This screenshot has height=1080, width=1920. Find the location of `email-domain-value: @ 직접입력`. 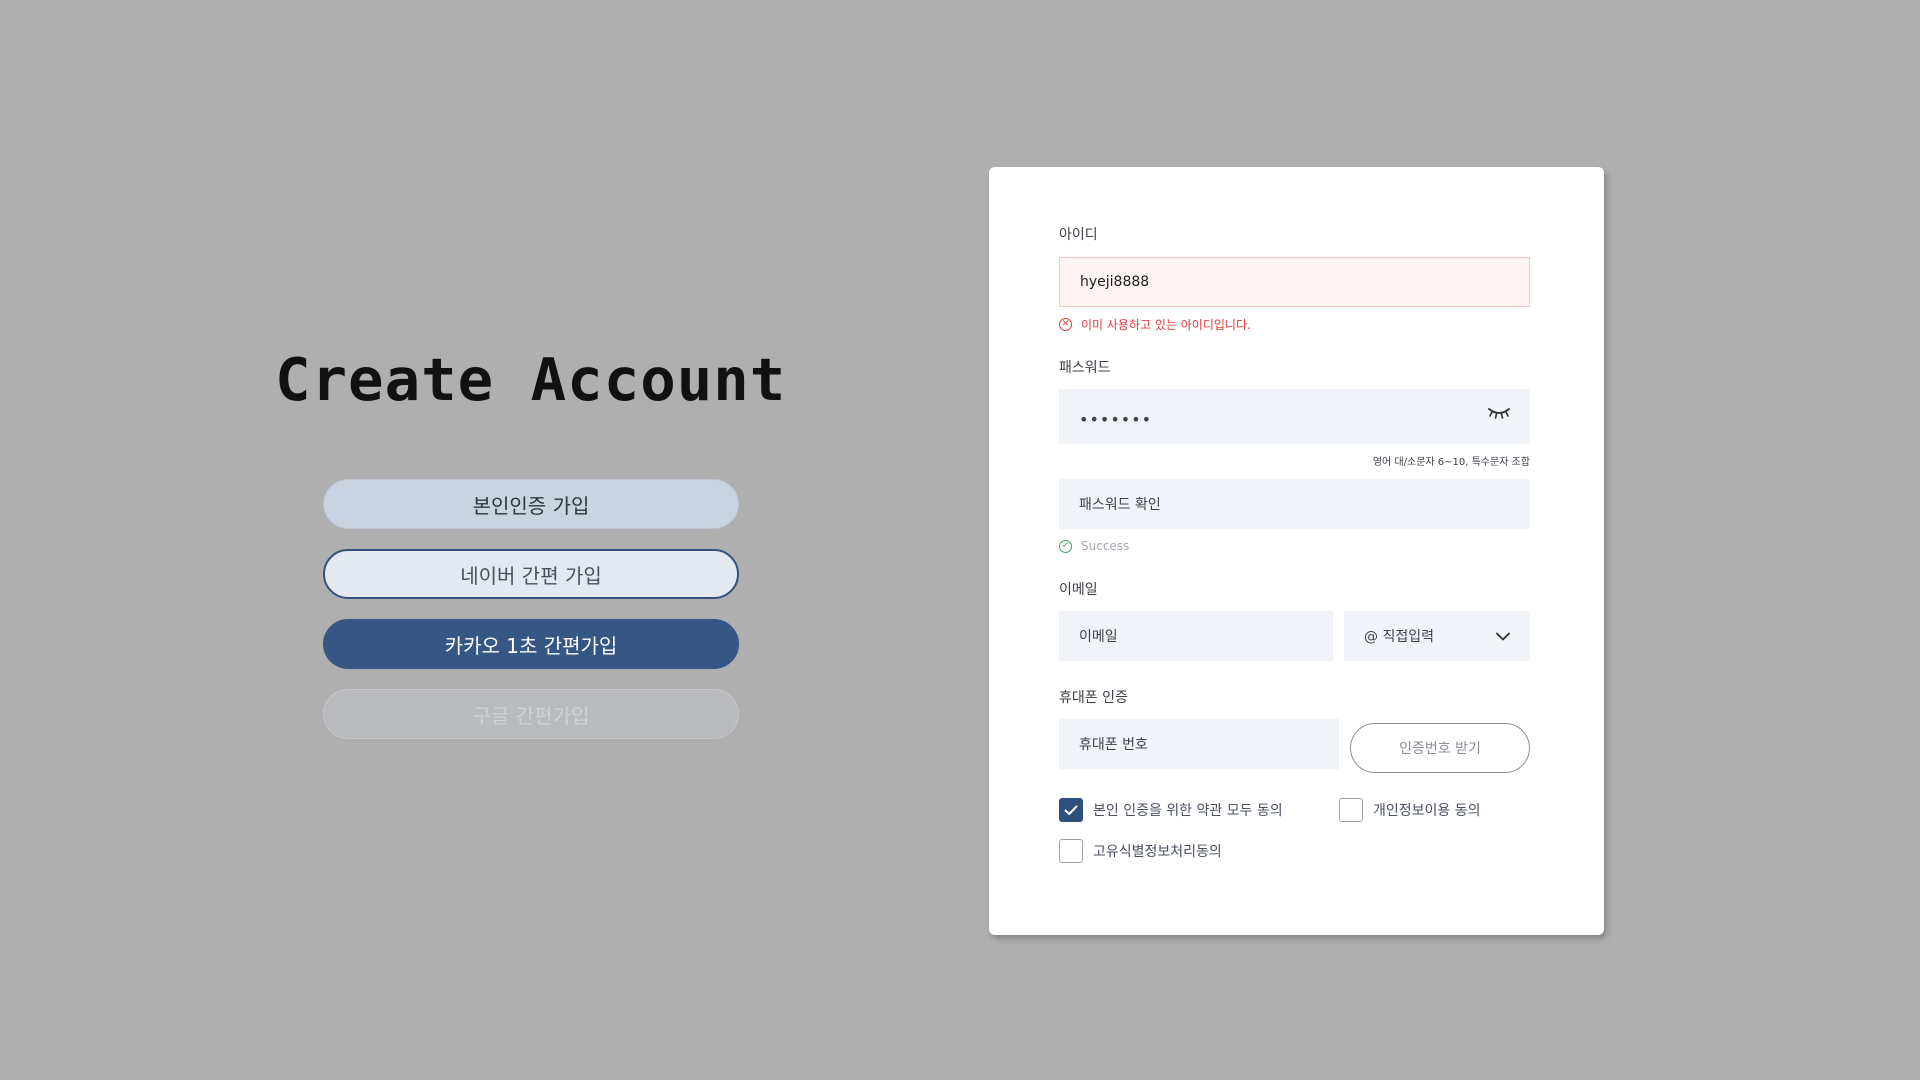

email-domain-value: @ 직접입력 is located at coordinates (1399, 637).